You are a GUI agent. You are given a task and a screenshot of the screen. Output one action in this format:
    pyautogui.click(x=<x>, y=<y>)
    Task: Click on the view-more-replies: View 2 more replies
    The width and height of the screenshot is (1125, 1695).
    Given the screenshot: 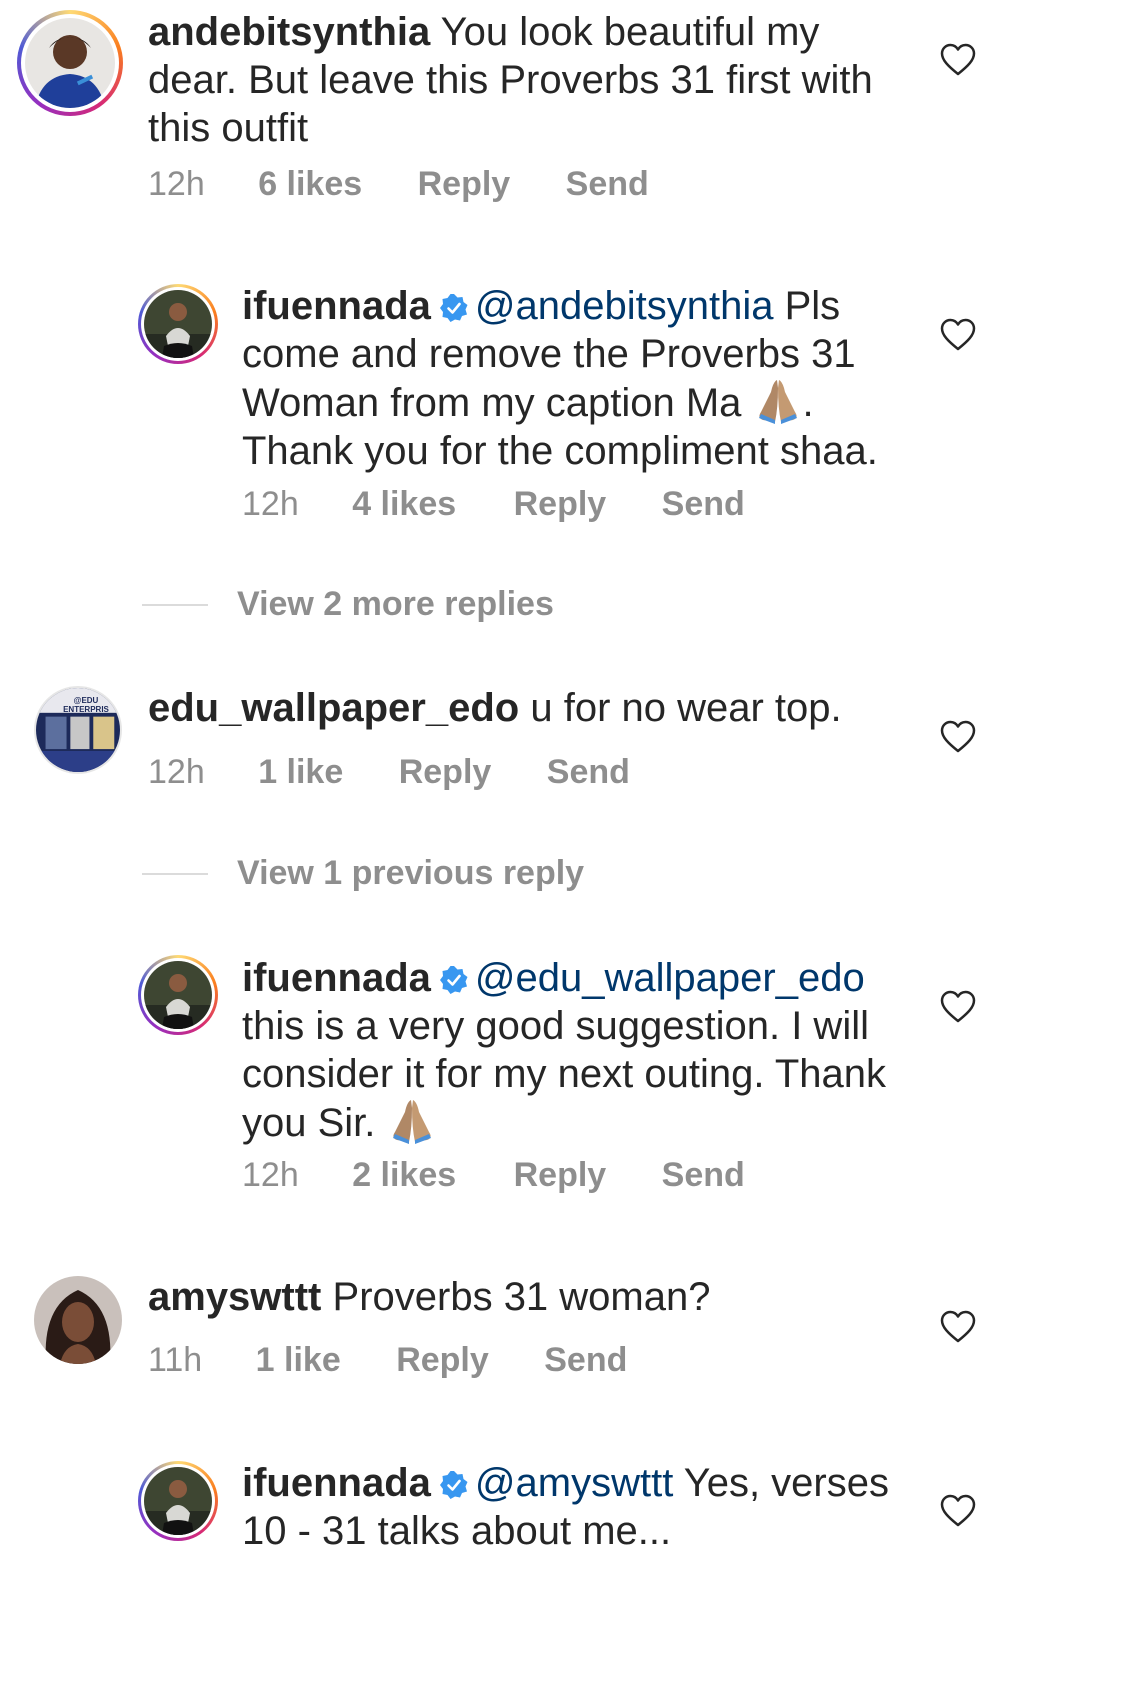 What is the action you would take?
    pyautogui.click(x=348, y=604)
    